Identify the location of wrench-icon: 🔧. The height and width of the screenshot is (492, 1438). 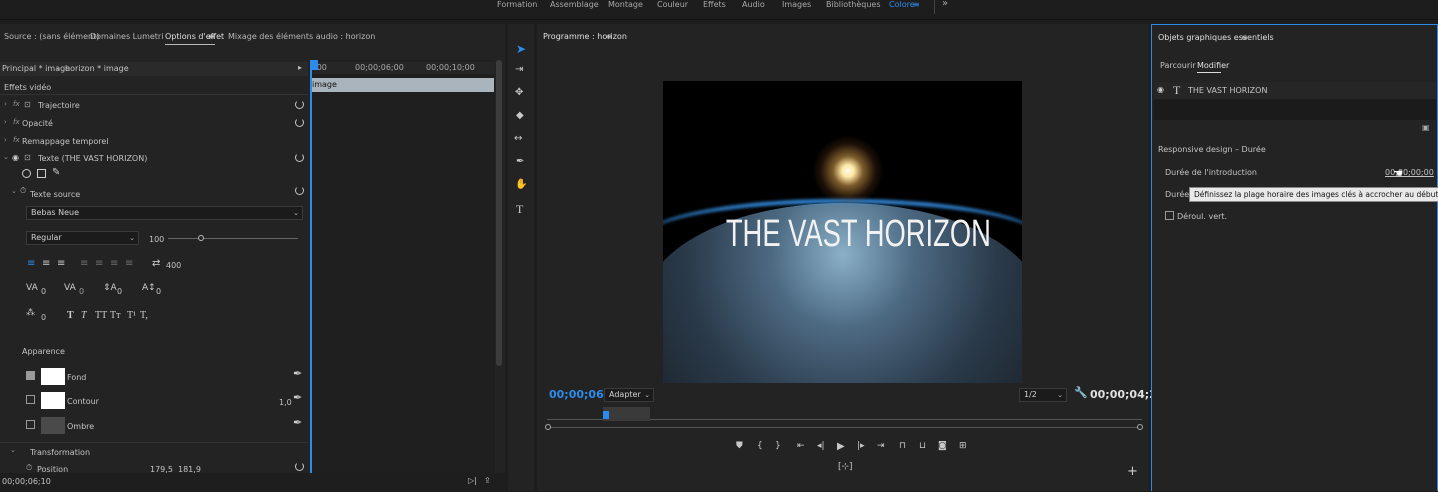
(1081, 392).